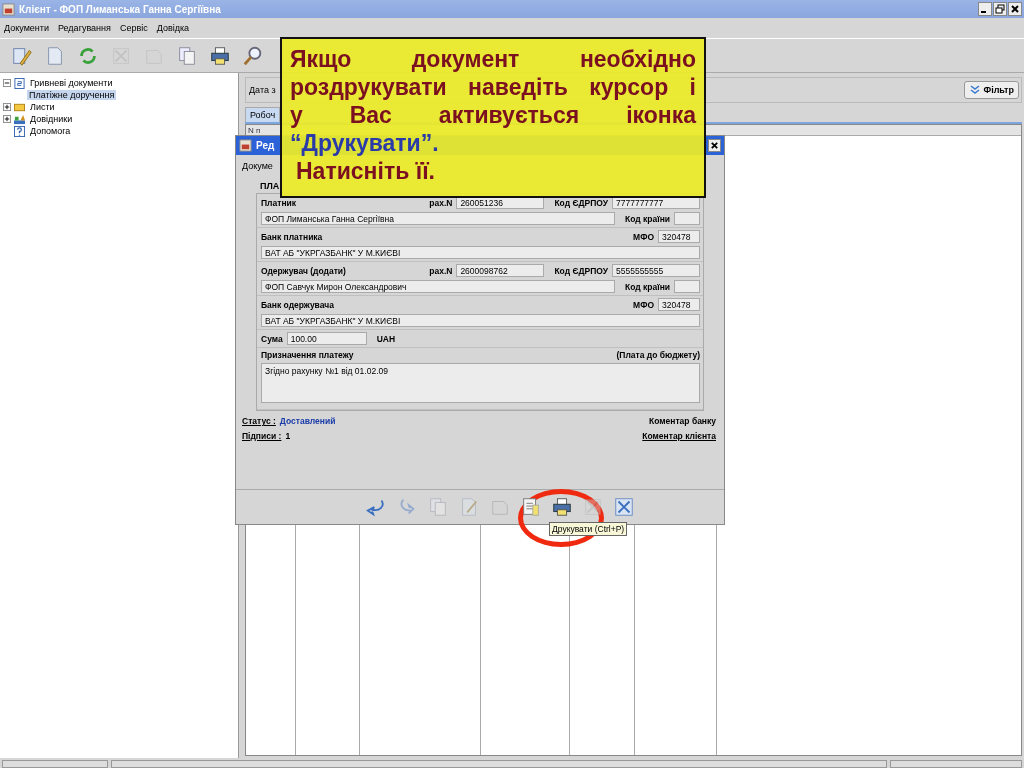  I want to click on status-value: Доставлений, so click(307, 421).